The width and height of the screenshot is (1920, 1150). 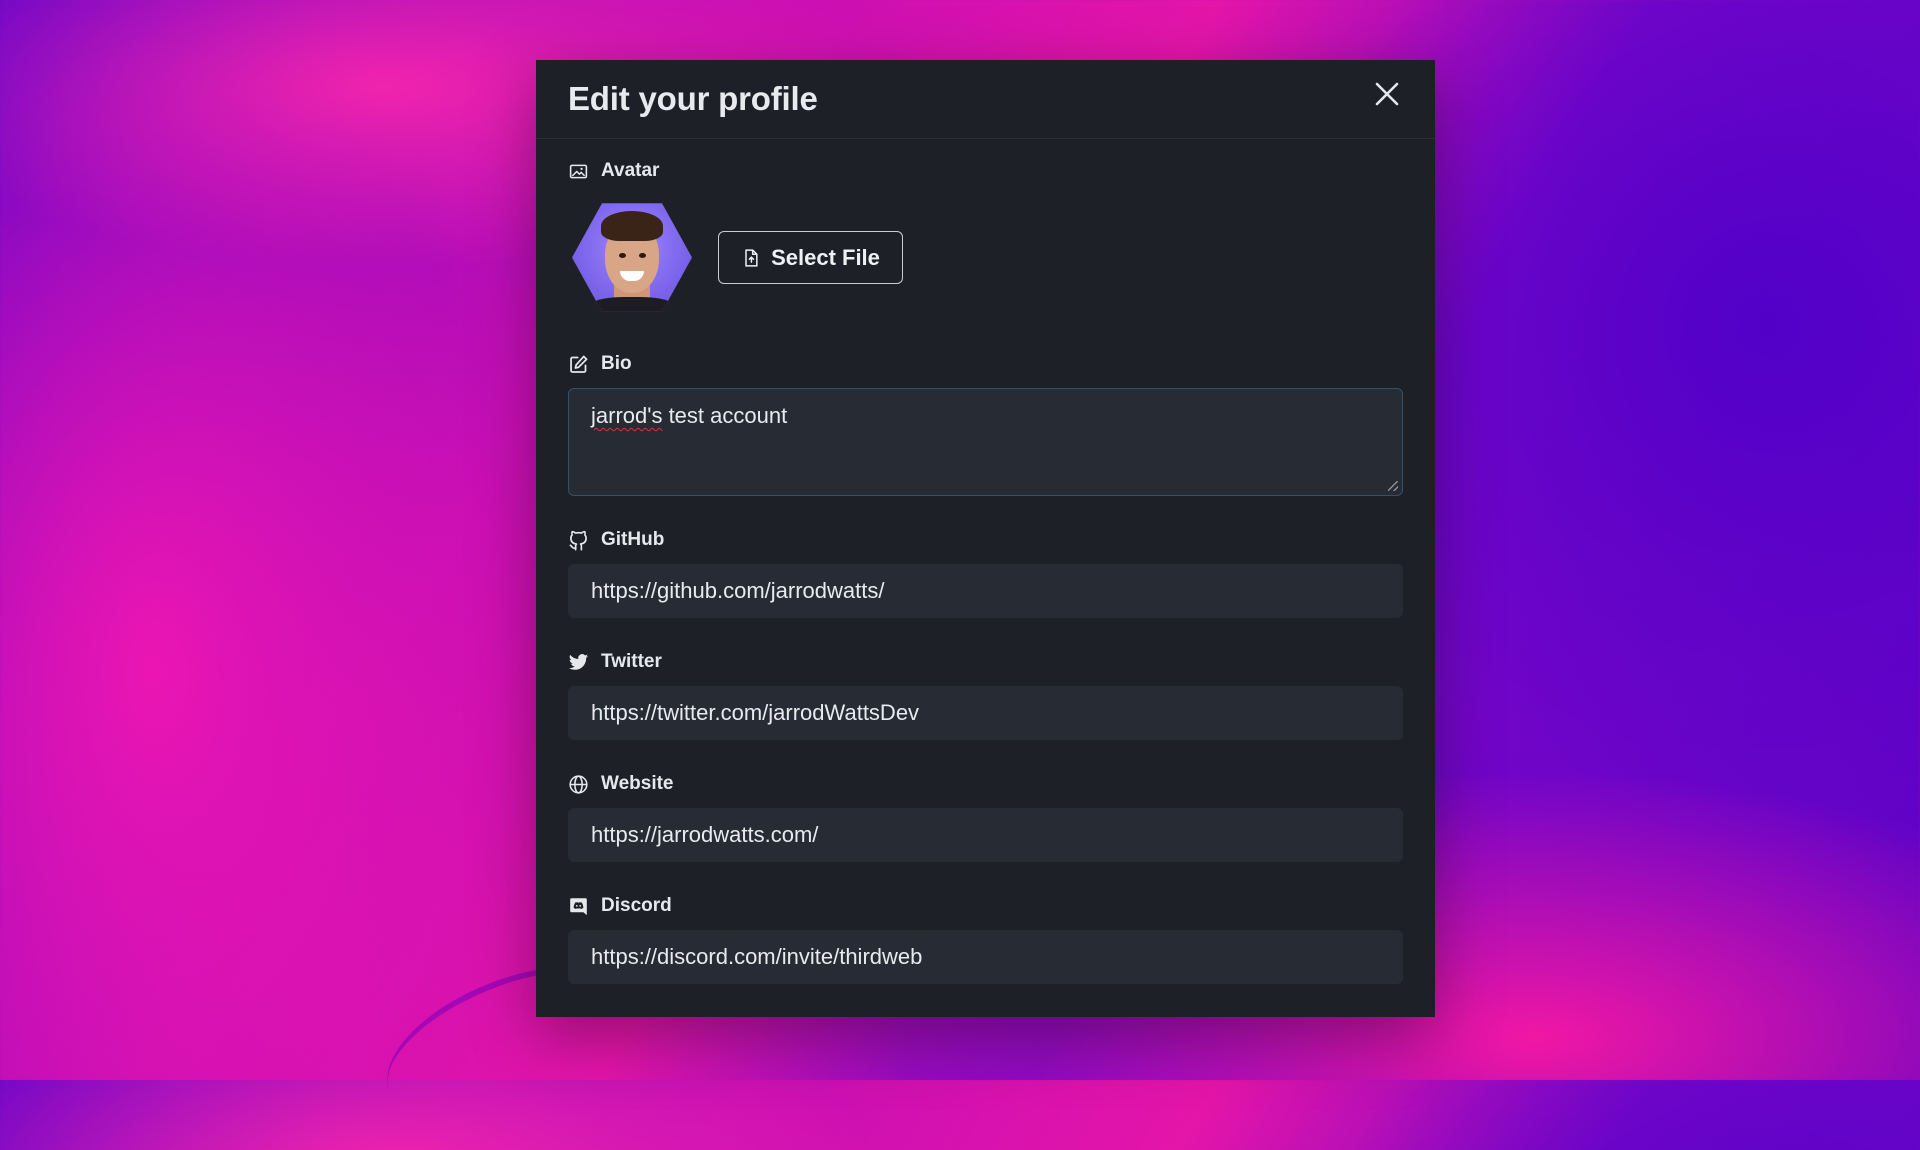 What do you see at coordinates (985, 364) in the screenshot?
I see `bio-label: Bio` at bounding box center [985, 364].